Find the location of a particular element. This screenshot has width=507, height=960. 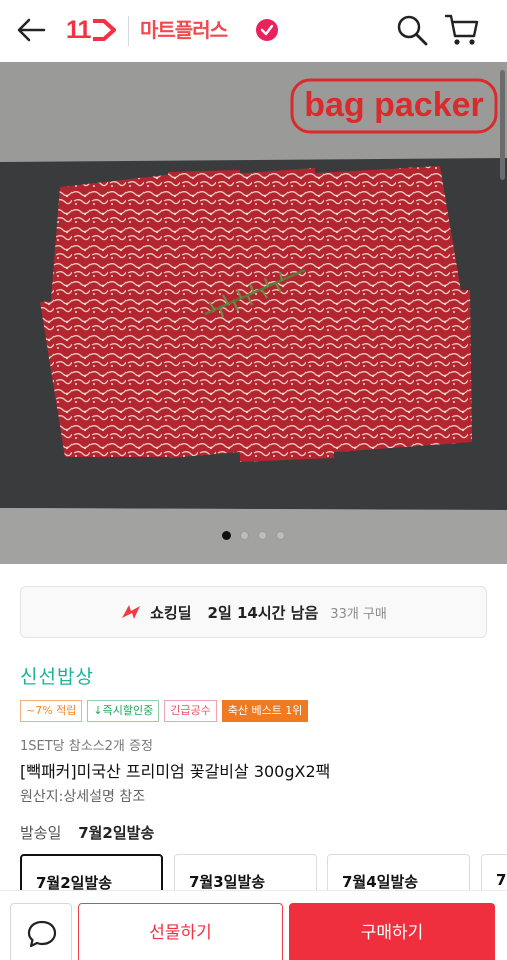

shipping-option: 7월4일발송 is located at coordinates (398, 874).